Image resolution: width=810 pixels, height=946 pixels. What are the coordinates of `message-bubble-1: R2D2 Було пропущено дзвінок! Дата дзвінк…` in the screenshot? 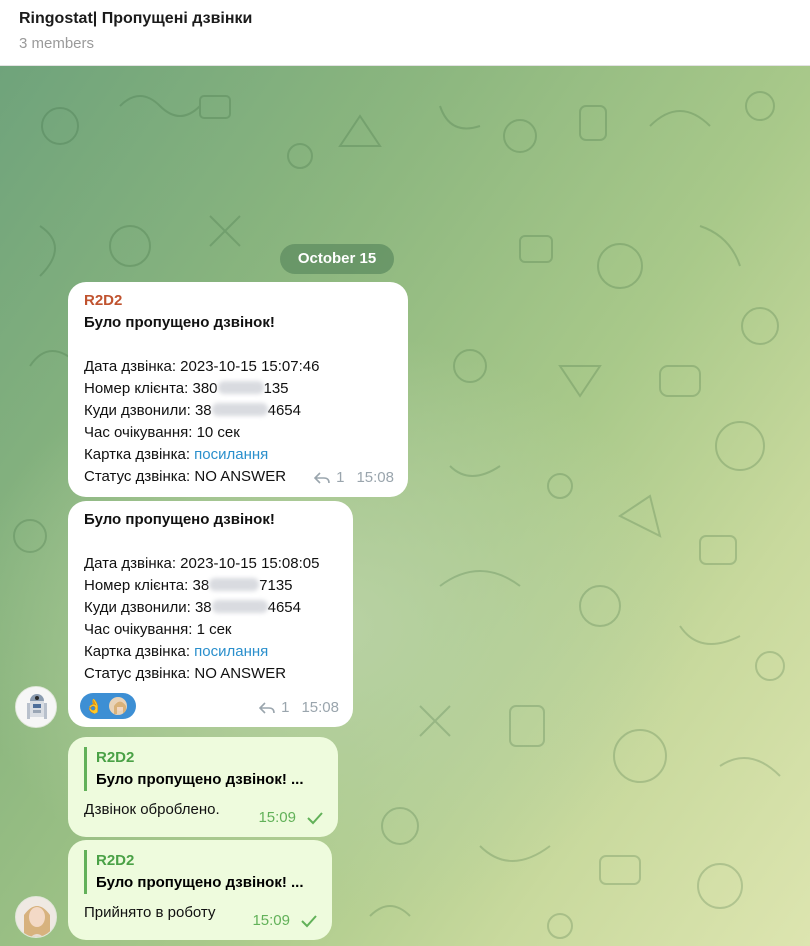 It's located at (238, 389).